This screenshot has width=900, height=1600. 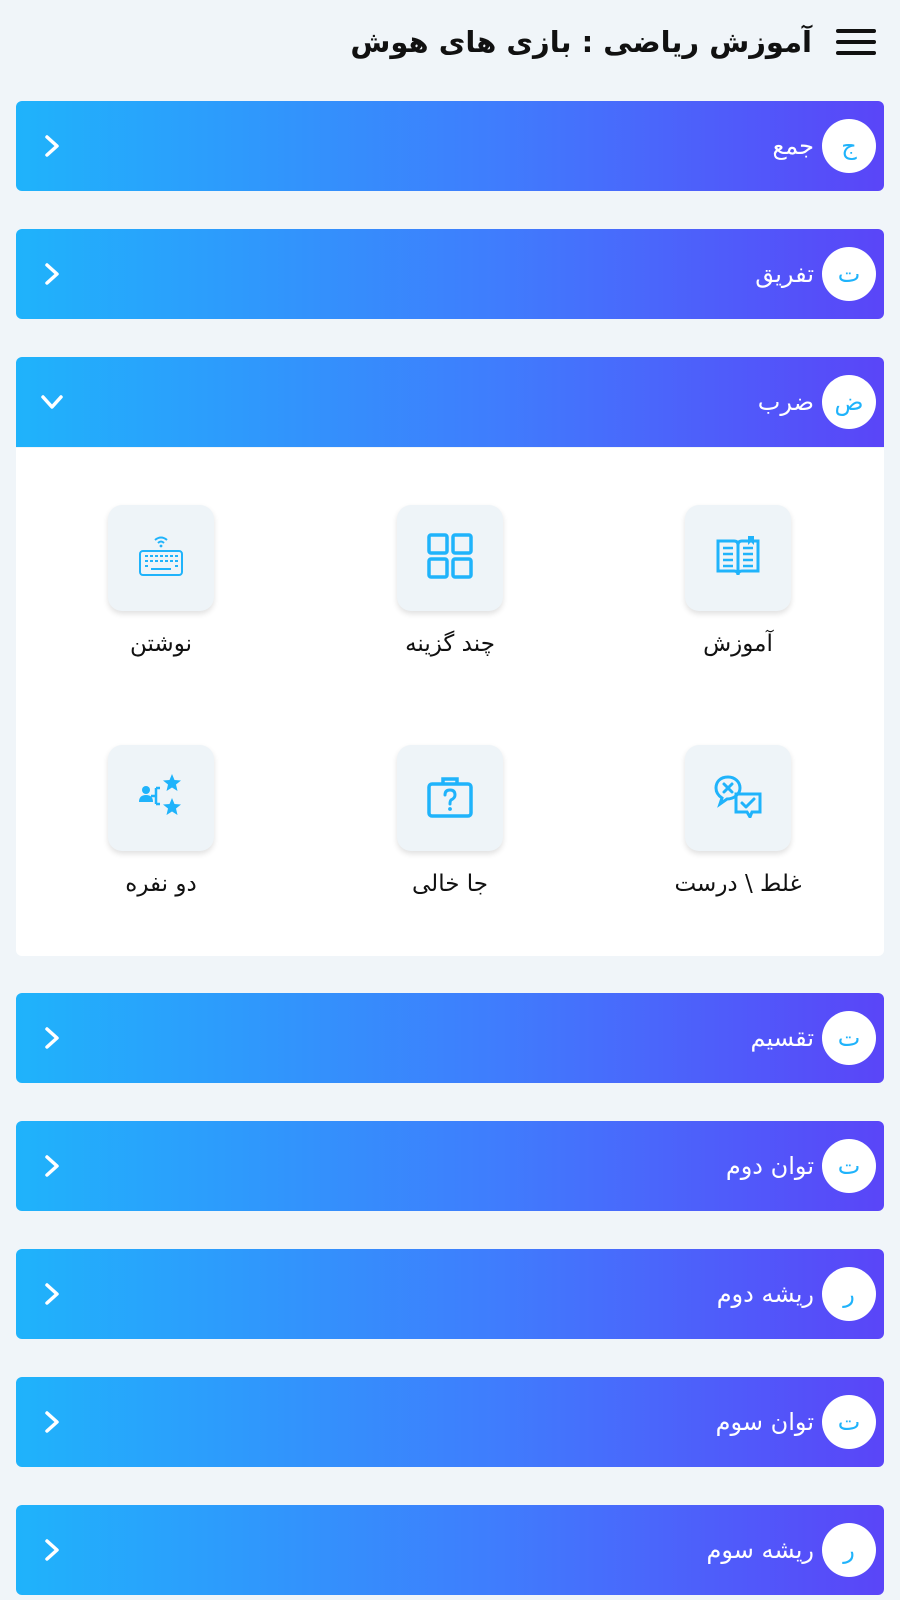 I want to click on section-row-square-root: ر ریشه دوم, so click(x=450, y=1294).